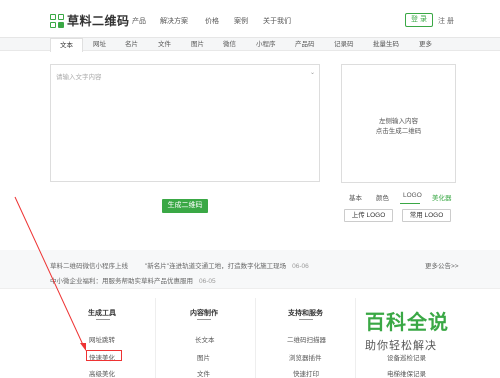  What do you see at coordinates (407, 332) in the screenshot?
I see `watermark: 百科全说 助你轻松解决` at bounding box center [407, 332].